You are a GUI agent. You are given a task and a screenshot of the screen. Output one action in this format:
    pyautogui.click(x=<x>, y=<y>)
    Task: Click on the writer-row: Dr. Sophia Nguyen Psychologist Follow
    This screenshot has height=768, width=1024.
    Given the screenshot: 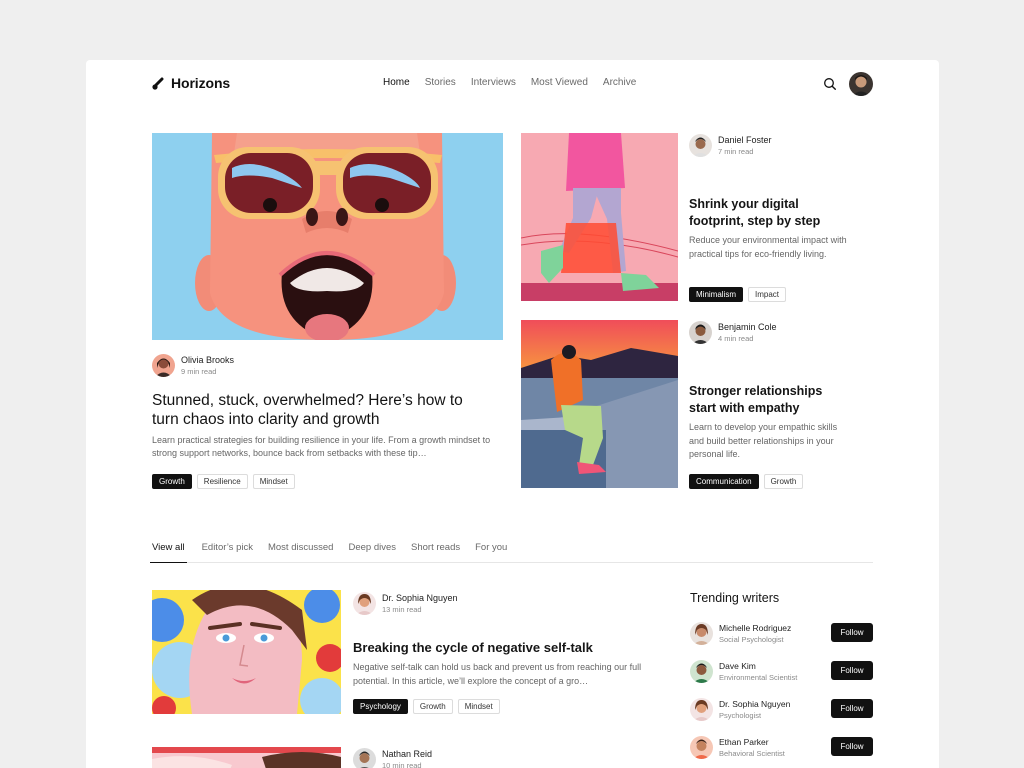 What is the action you would take?
    pyautogui.click(x=781, y=711)
    